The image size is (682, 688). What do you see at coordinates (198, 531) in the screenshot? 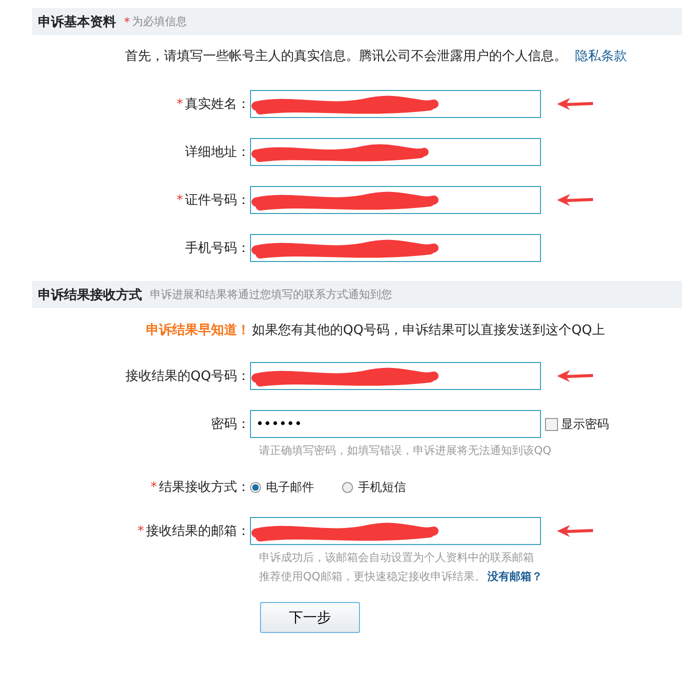
I see `field-label: 接收结果的邮箱：` at bounding box center [198, 531].